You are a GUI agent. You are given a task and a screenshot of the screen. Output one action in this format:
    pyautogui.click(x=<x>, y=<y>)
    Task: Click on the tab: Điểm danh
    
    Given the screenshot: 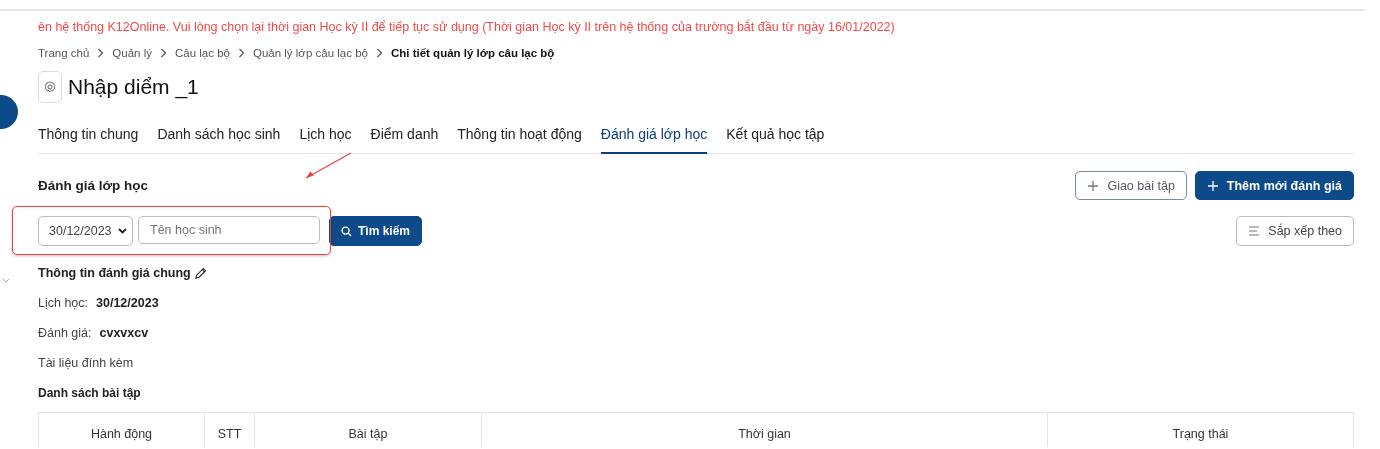 What is the action you would take?
    pyautogui.click(x=404, y=138)
    